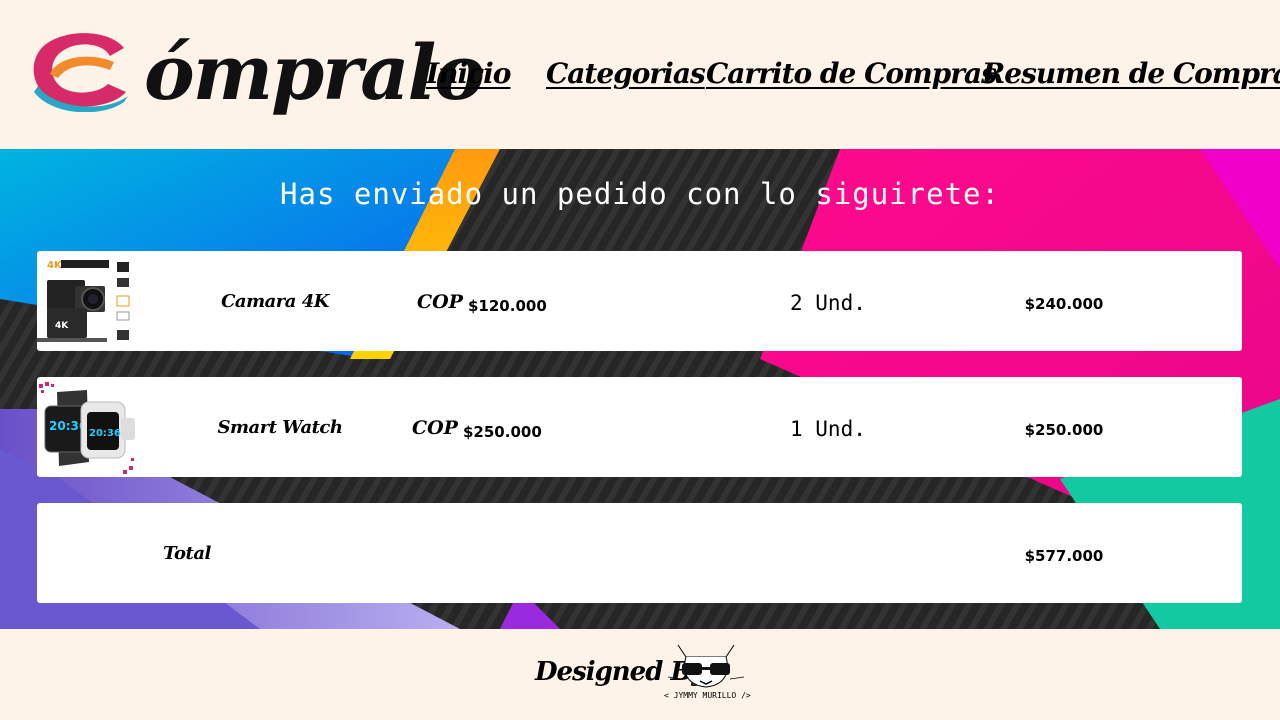  I want to click on total-label: Total, so click(187, 553).